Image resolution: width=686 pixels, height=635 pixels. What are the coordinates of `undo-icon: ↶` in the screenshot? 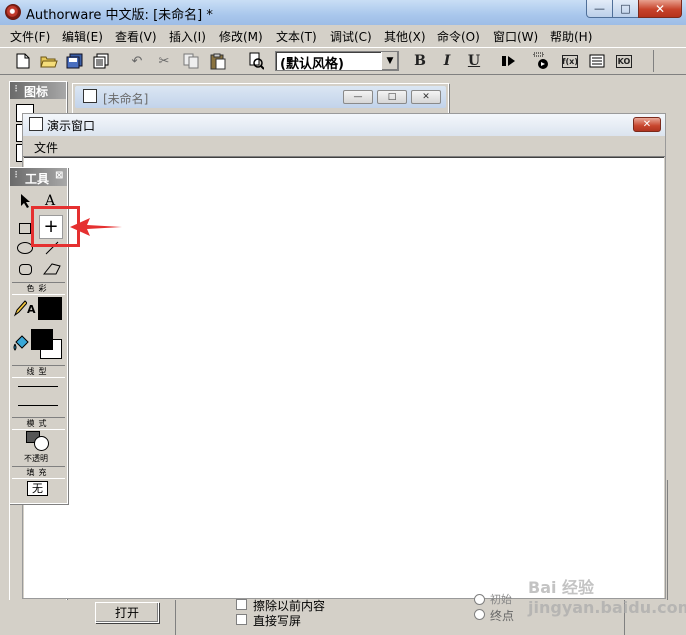 It's located at (137, 61).